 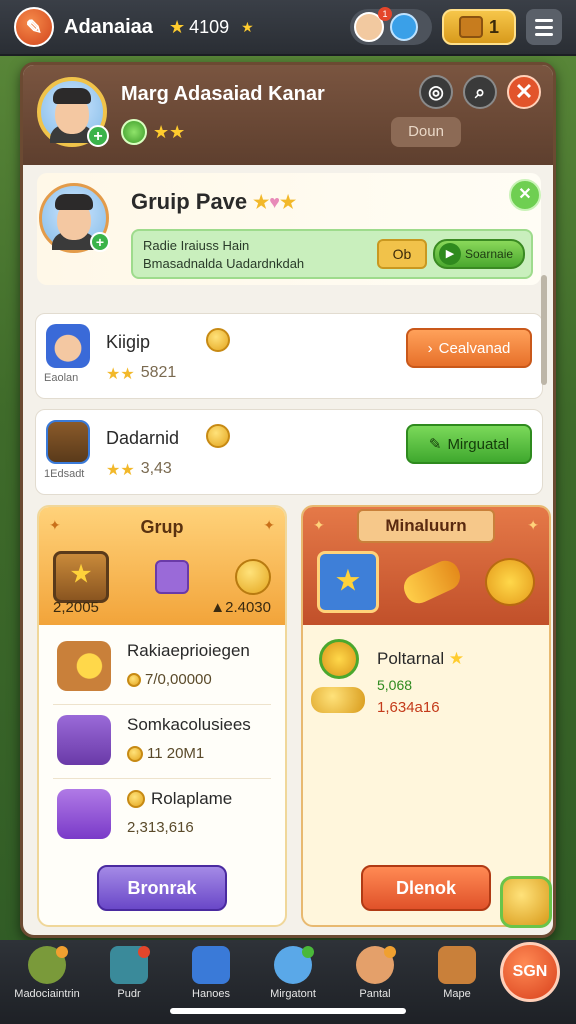 What do you see at coordinates (457, 994) in the screenshot?
I see `nav-label: Mape` at bounding box center [457, 994].